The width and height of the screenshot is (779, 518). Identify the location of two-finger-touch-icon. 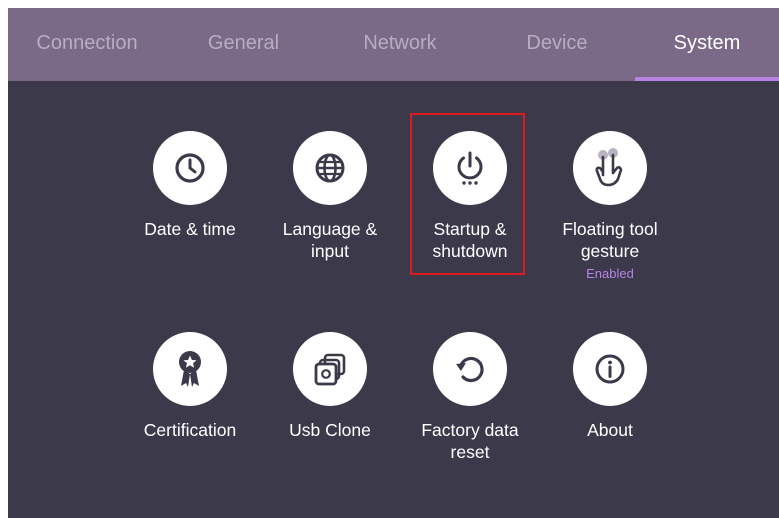
(610, 168).